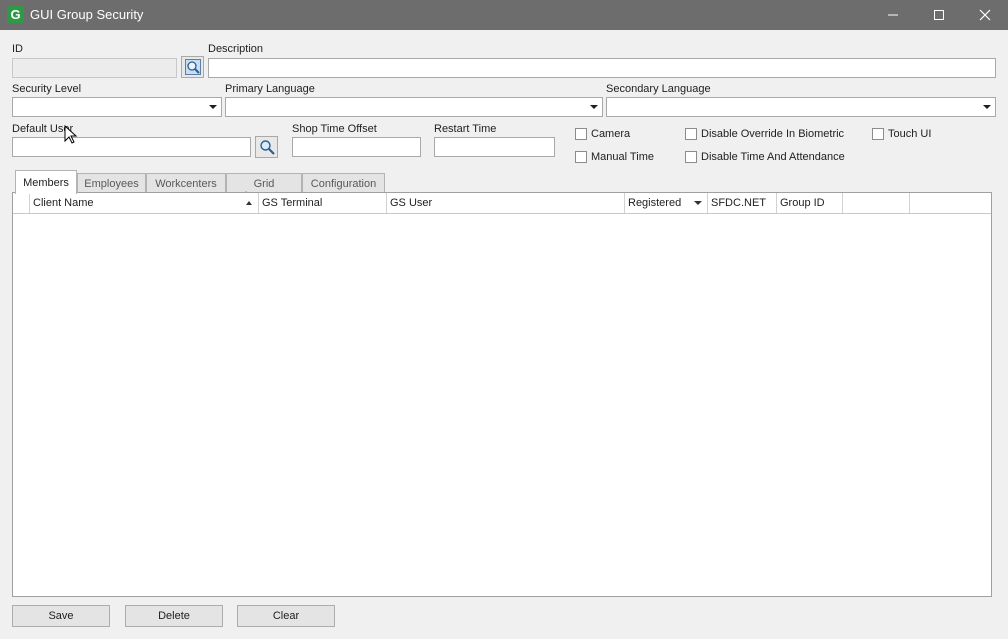 The width and height of the screenshot is (1008, 639). Describe the element at coordinates (46, 182) in the screenshot. I see `tab-members: Members` at that location.